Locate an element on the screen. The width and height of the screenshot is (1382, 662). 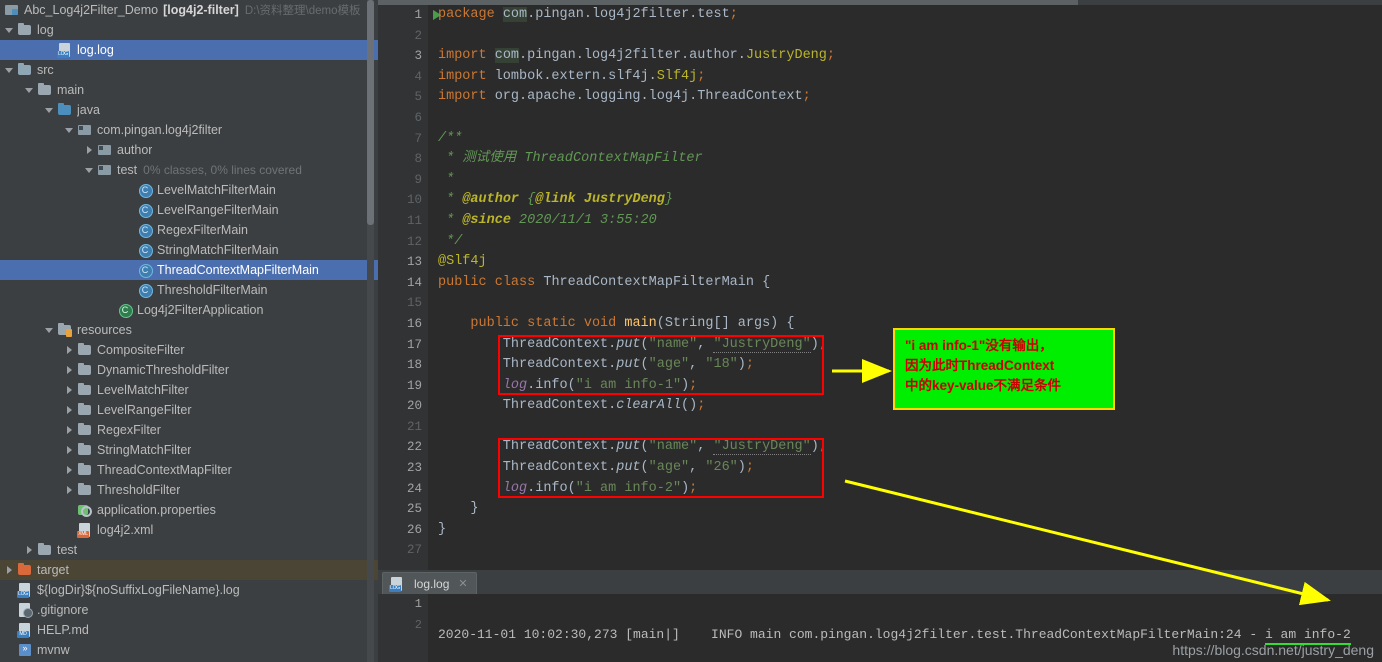
properties-file-icon is located at coordinates (85, 510).